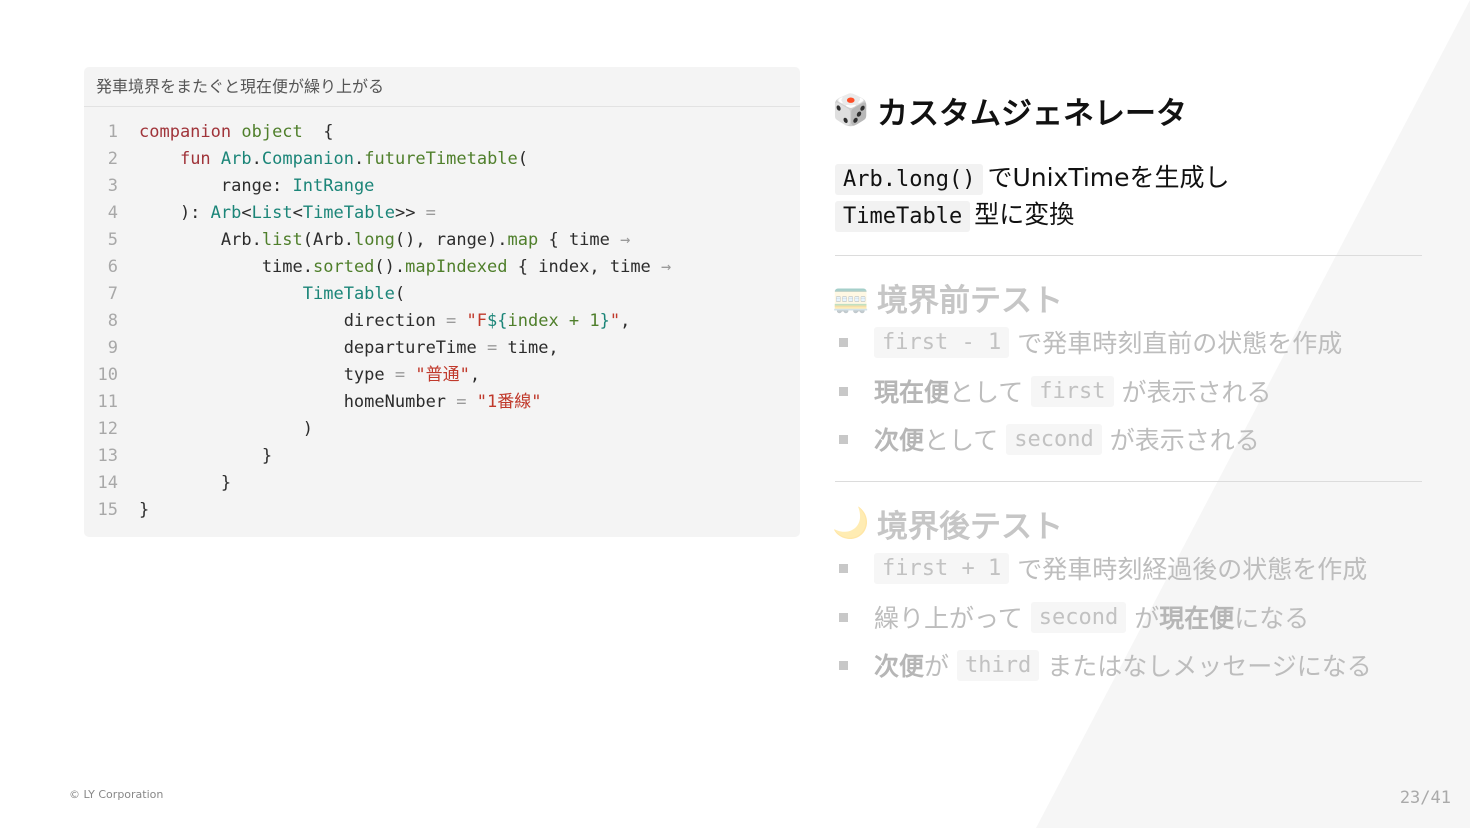 Image resolution: width=1470 pixels, height=828 pixels. I want to click on code-token: time., so click(226, 267).